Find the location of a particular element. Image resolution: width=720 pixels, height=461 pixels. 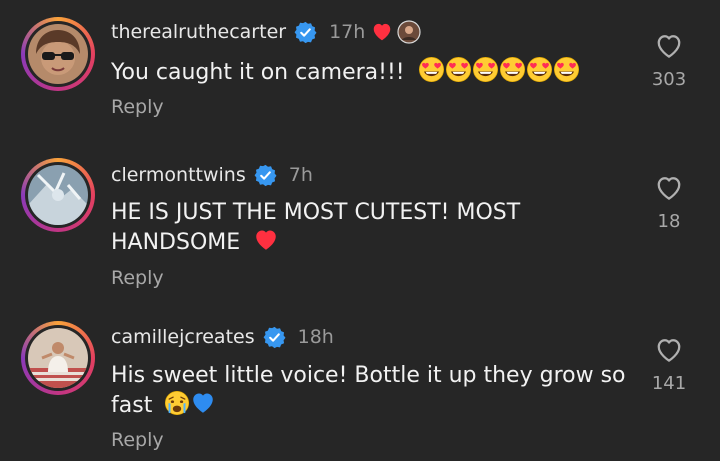

timestamp: 18h is located at coordinates (315, 337).